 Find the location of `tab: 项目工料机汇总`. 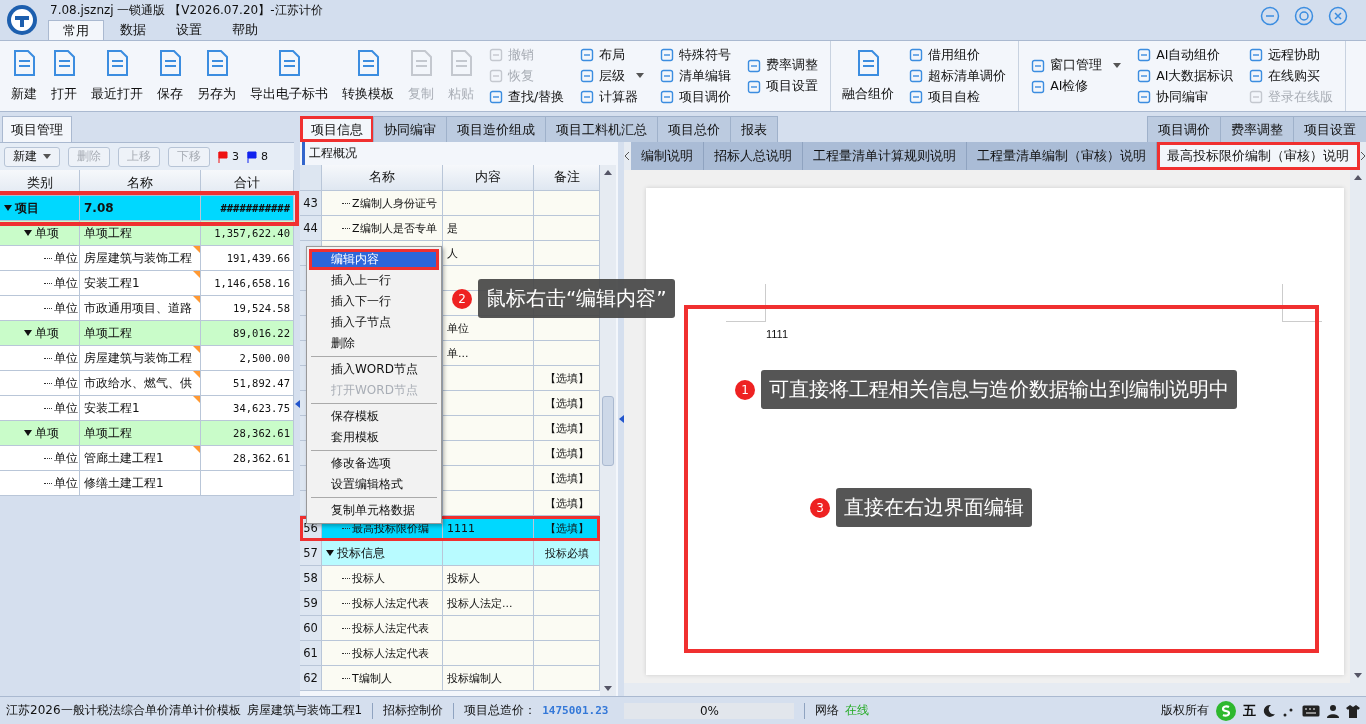

tab: 项目工料机汇总 is located at coordinates (601, 129).